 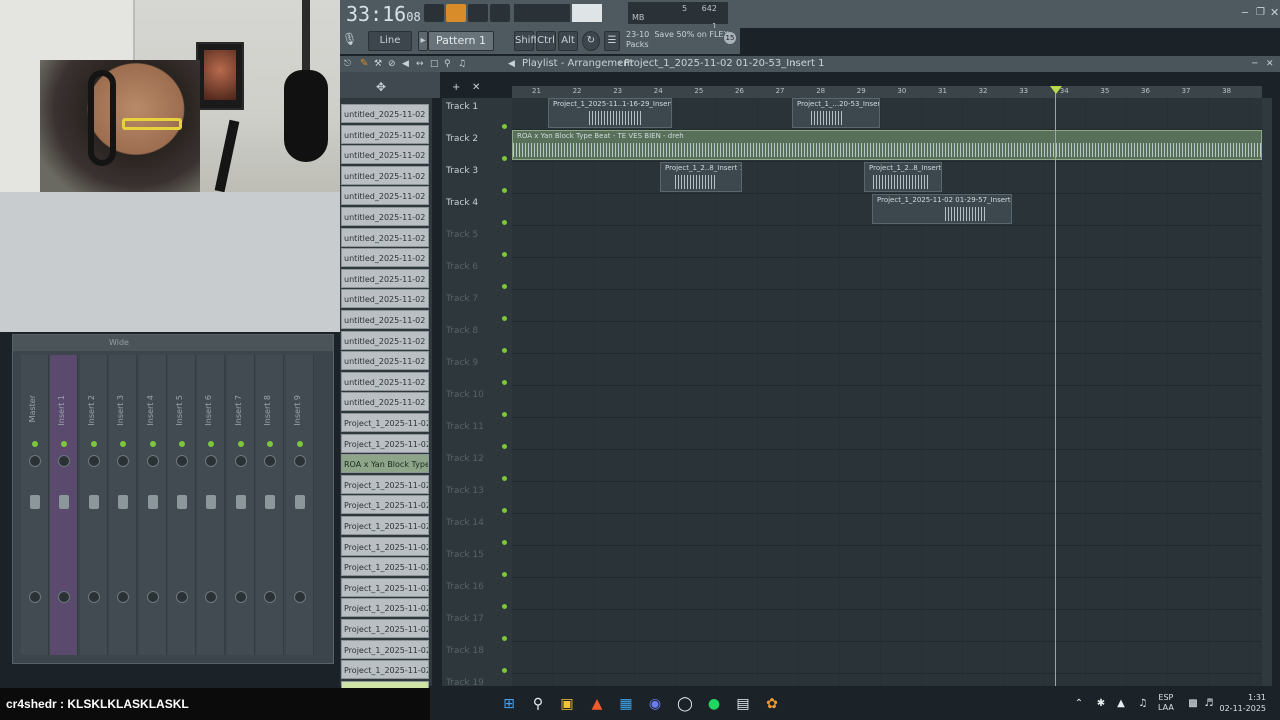 I want to click on track-name: Track 11, so click(x=465, y=427).